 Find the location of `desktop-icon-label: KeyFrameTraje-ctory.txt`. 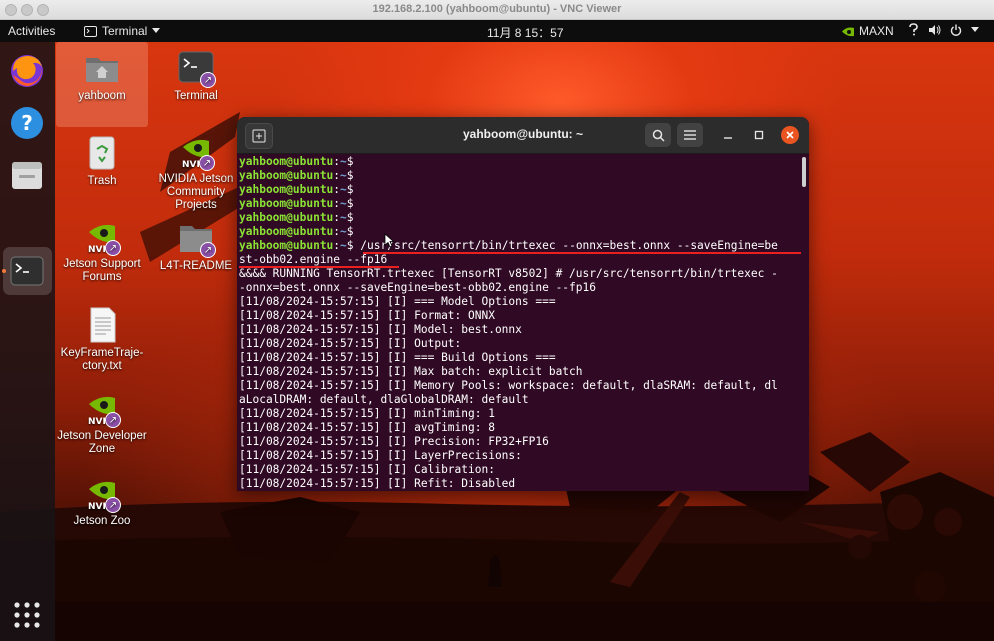

desktop-icon-label: KeyFrameTraje-ctory.txt is located at coordinates (102, 359).